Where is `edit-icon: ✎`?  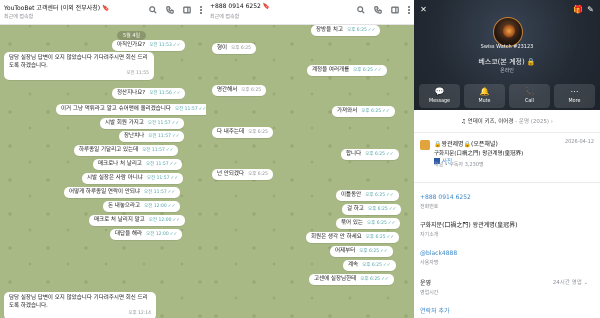 edit-icon: ✎ is located at coordinates (590, 9).